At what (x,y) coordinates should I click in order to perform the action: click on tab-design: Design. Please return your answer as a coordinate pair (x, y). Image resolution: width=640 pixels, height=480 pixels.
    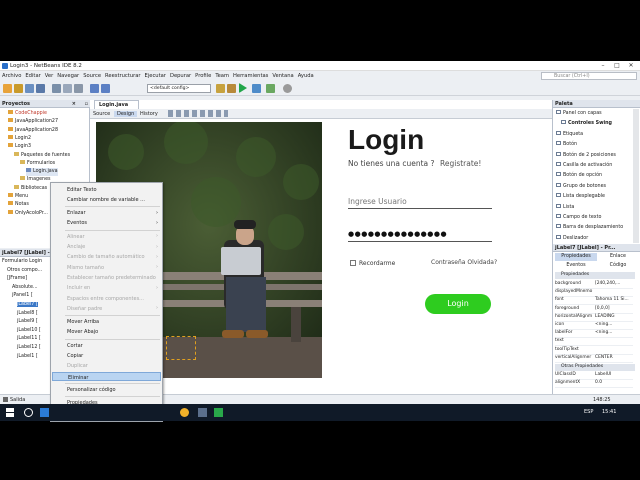
    Looking at the image, I should click on (126, 113).